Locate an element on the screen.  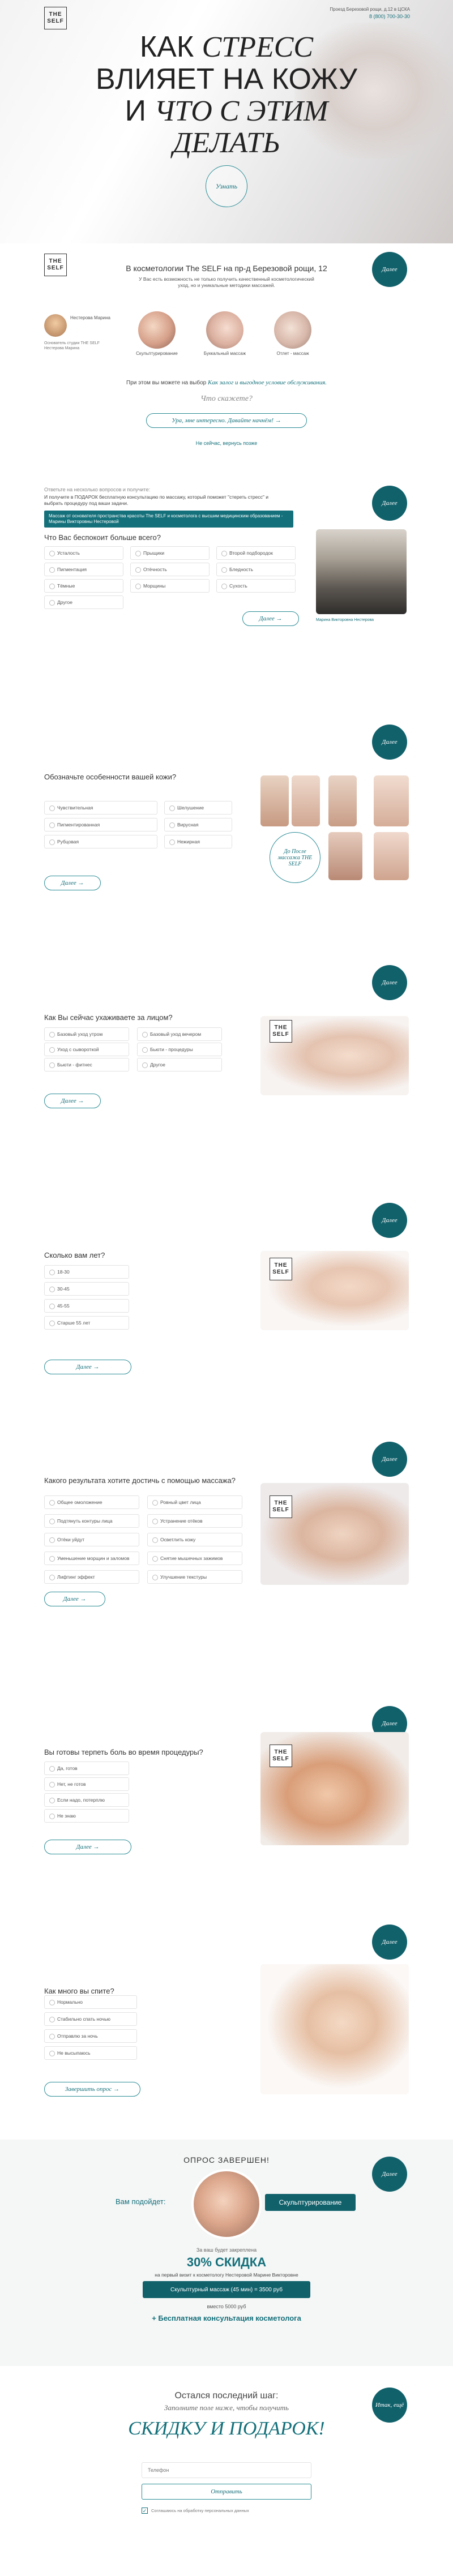
q5-option: Подтянуть контуры лица is located at coordinates (91, 1521).